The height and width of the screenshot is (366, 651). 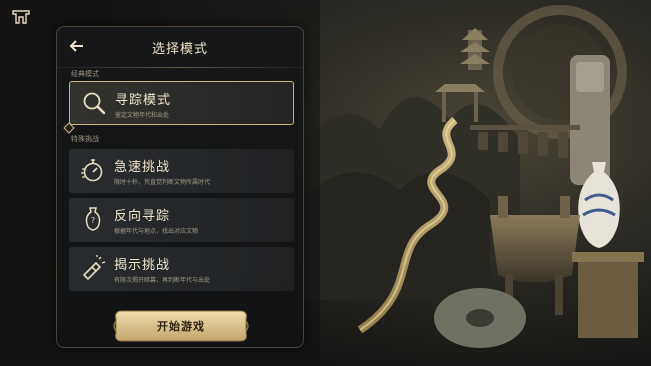 What do you see at coordinates (179, 49) in the screenshot?
I see `page-title: 选择模式` at bounding box center [179, 49].